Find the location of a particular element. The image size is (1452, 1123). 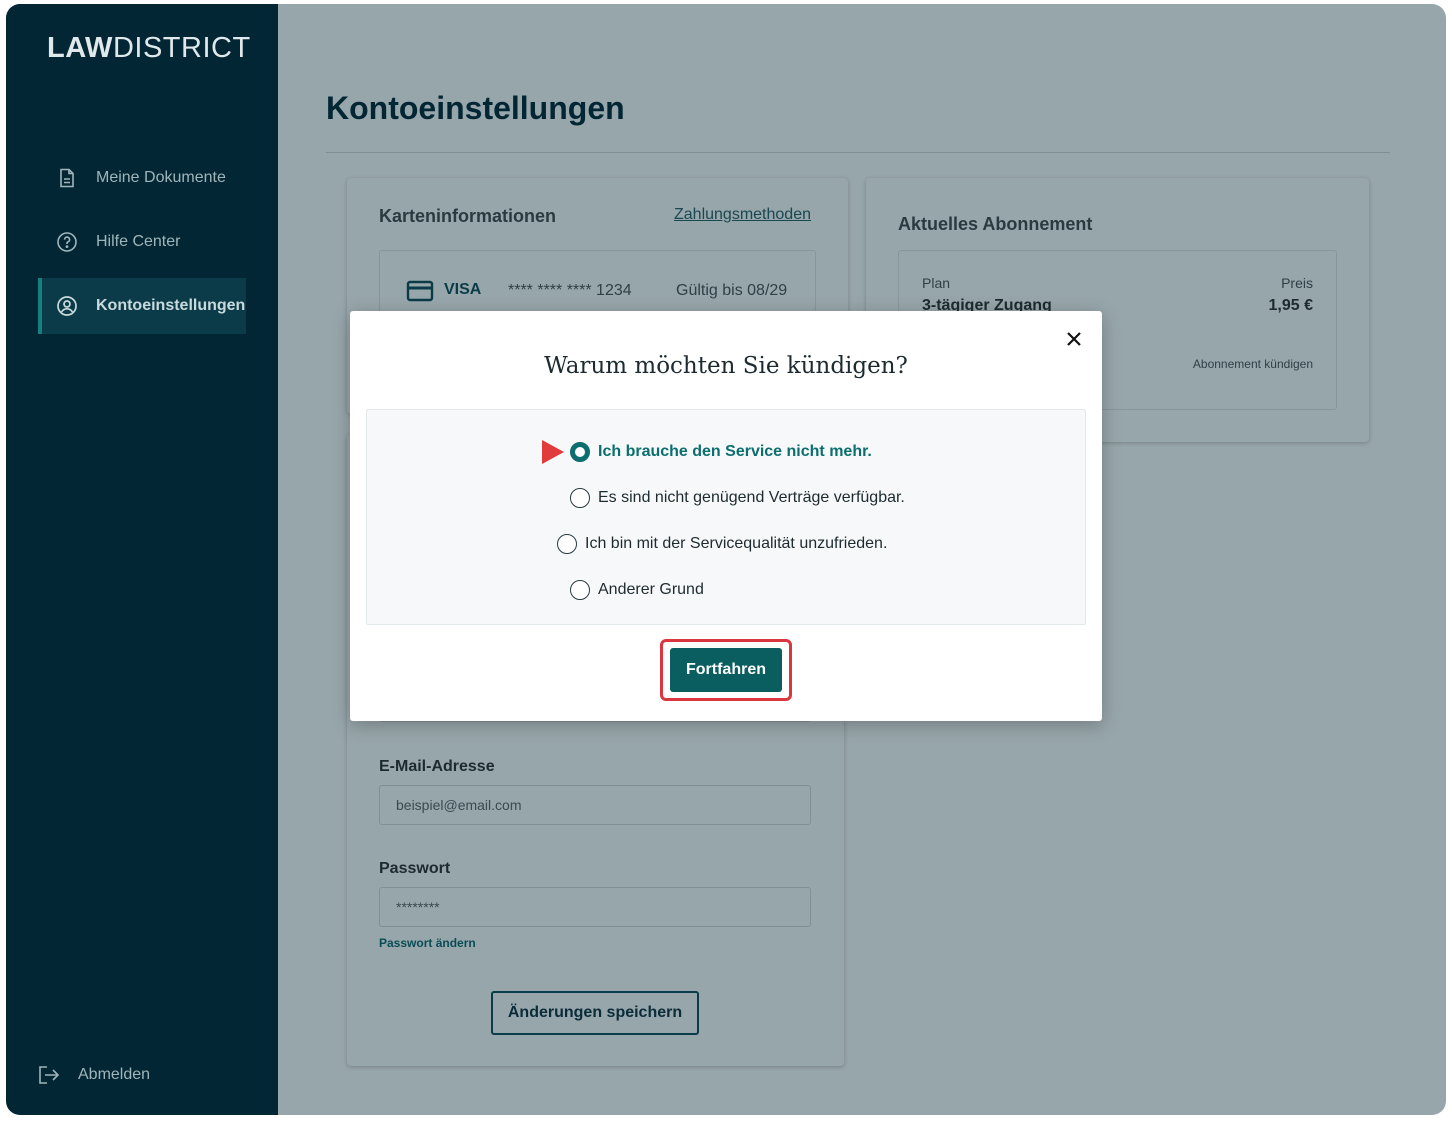

logout-icon is located at coordinates (50, 1075).